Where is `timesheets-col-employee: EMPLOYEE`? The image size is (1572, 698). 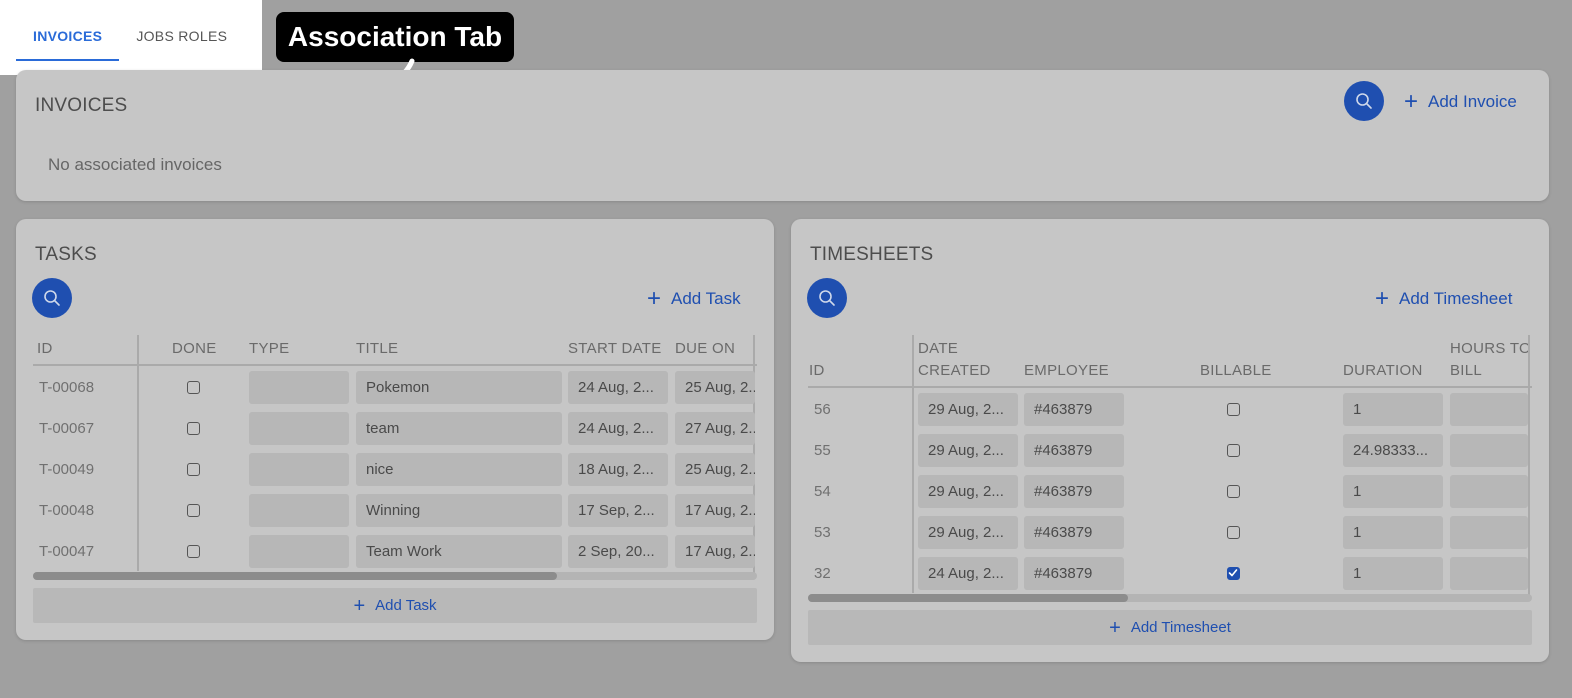
timesheets-col-employee: EMPLOYEE is located at coordinates (1066, 370).